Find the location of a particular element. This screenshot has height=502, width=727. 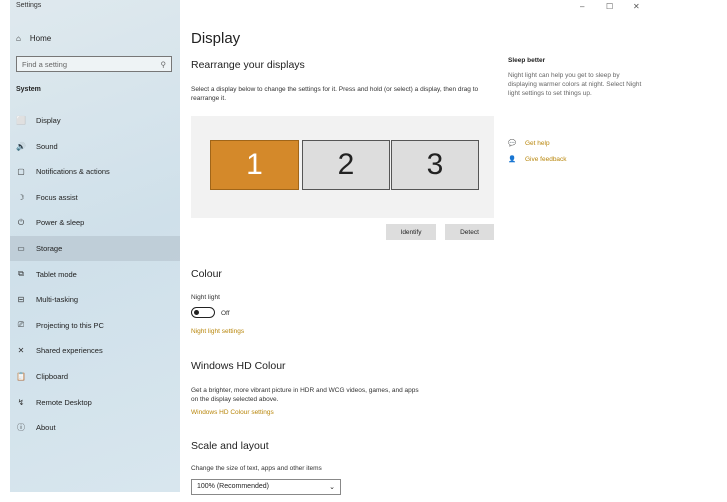

sidebar-item-notifications-actions: ▢ Notifications & actions is located at coordinates (95, 171).